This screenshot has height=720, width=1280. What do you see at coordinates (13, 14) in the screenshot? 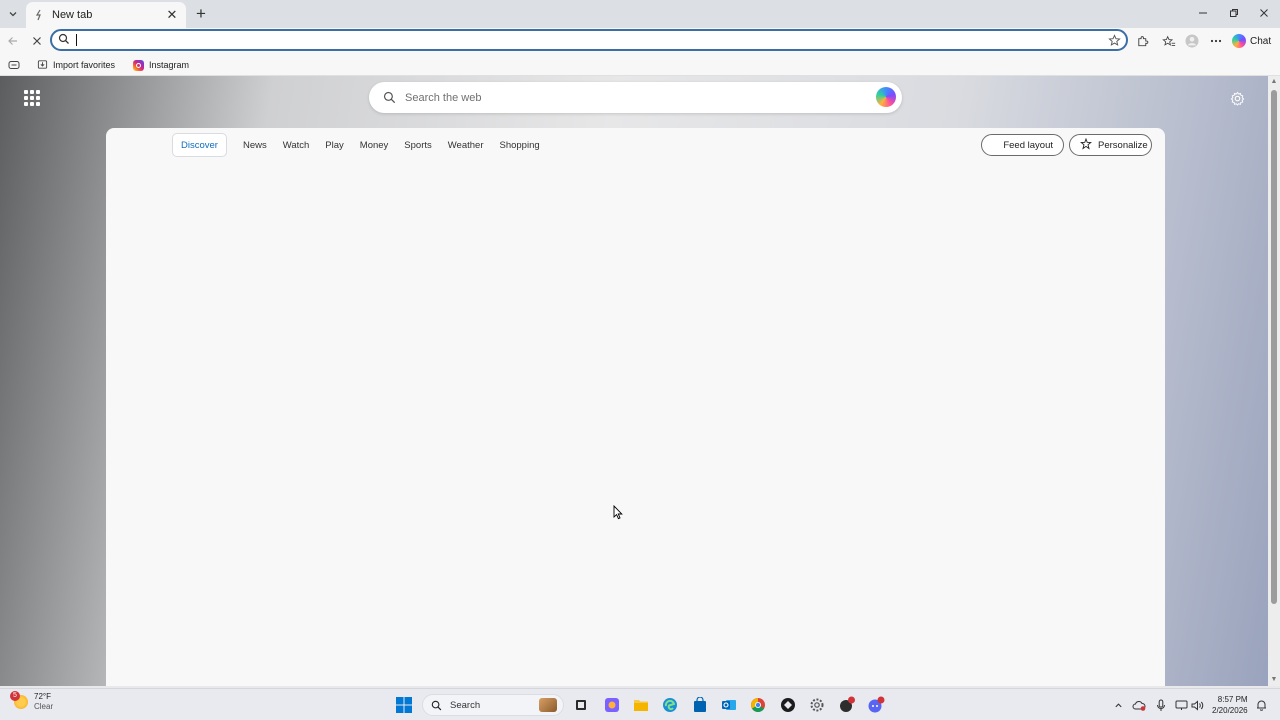
I see `tab-actions-chevron-icon` at bounding box center [13, 14].